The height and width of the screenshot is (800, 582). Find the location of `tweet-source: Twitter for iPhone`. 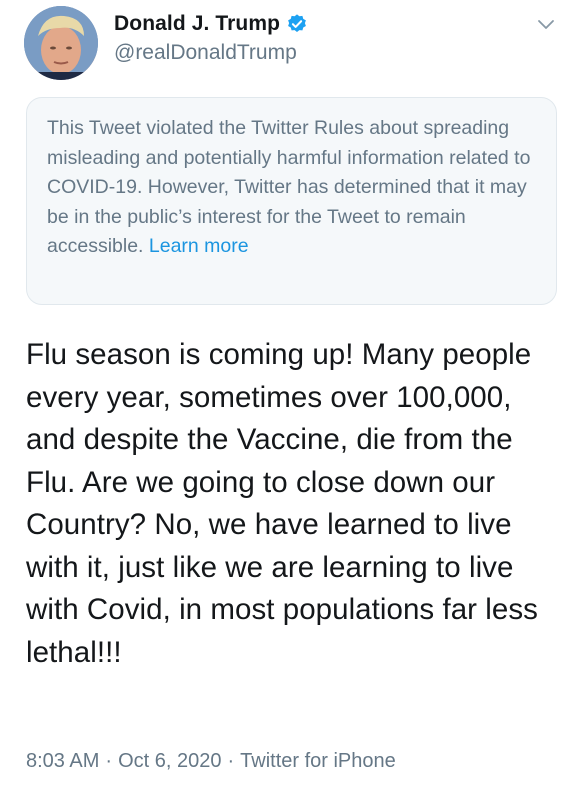

tweet-source: Twitter for iPhone is located at coordinates (318, 761).